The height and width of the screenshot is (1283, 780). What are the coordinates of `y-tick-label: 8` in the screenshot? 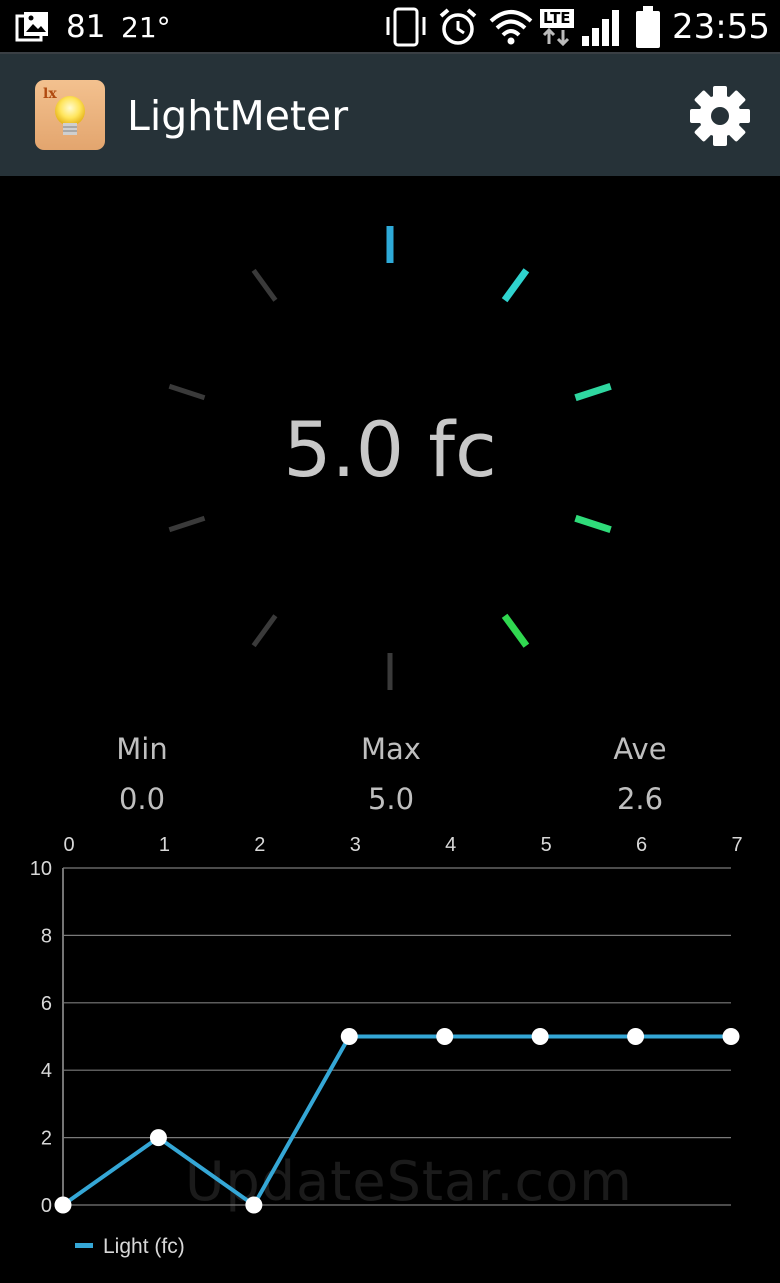 It's located at (46, 936).